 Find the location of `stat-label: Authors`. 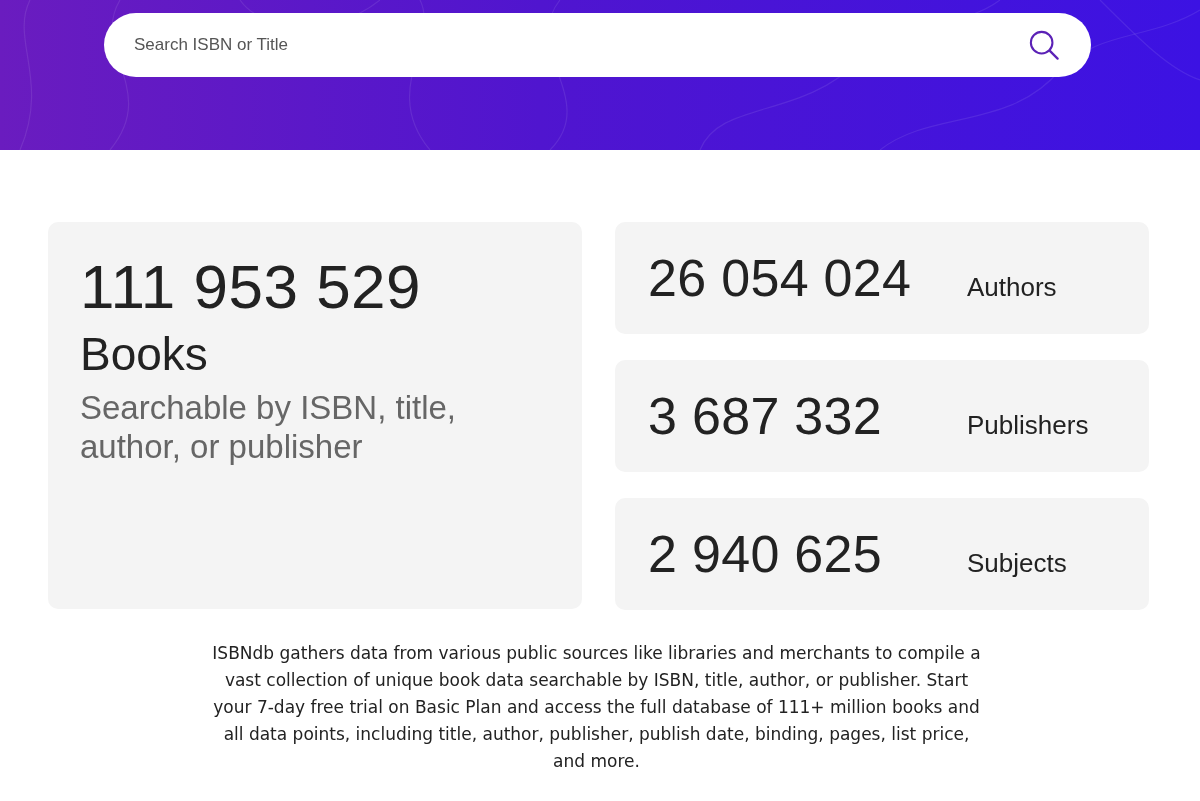

stat-label: Authors is located at coordinates (1012, 287).